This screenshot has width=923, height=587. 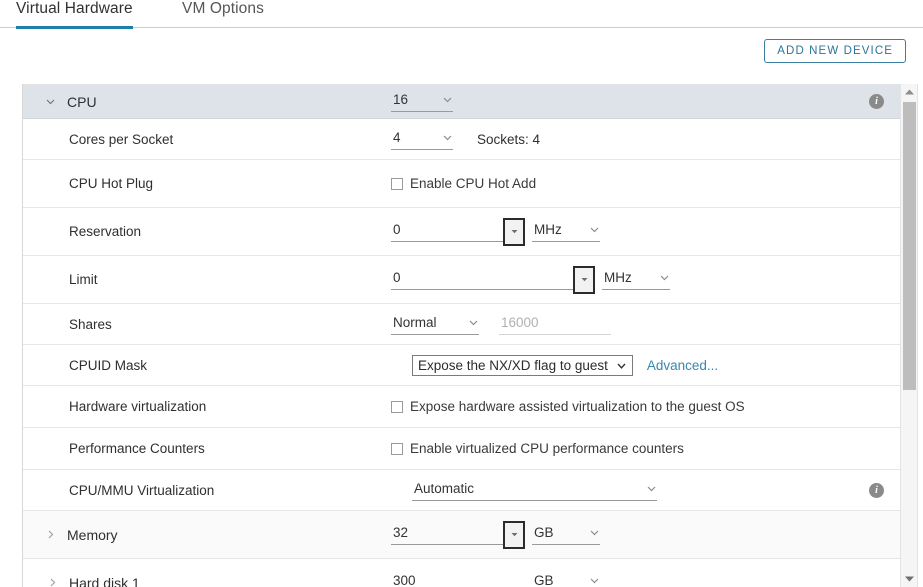 What do you see at coordinates (447, 579) in the screenshot?
I see `hard-disk-1-input` at bounding box center [447, 579].